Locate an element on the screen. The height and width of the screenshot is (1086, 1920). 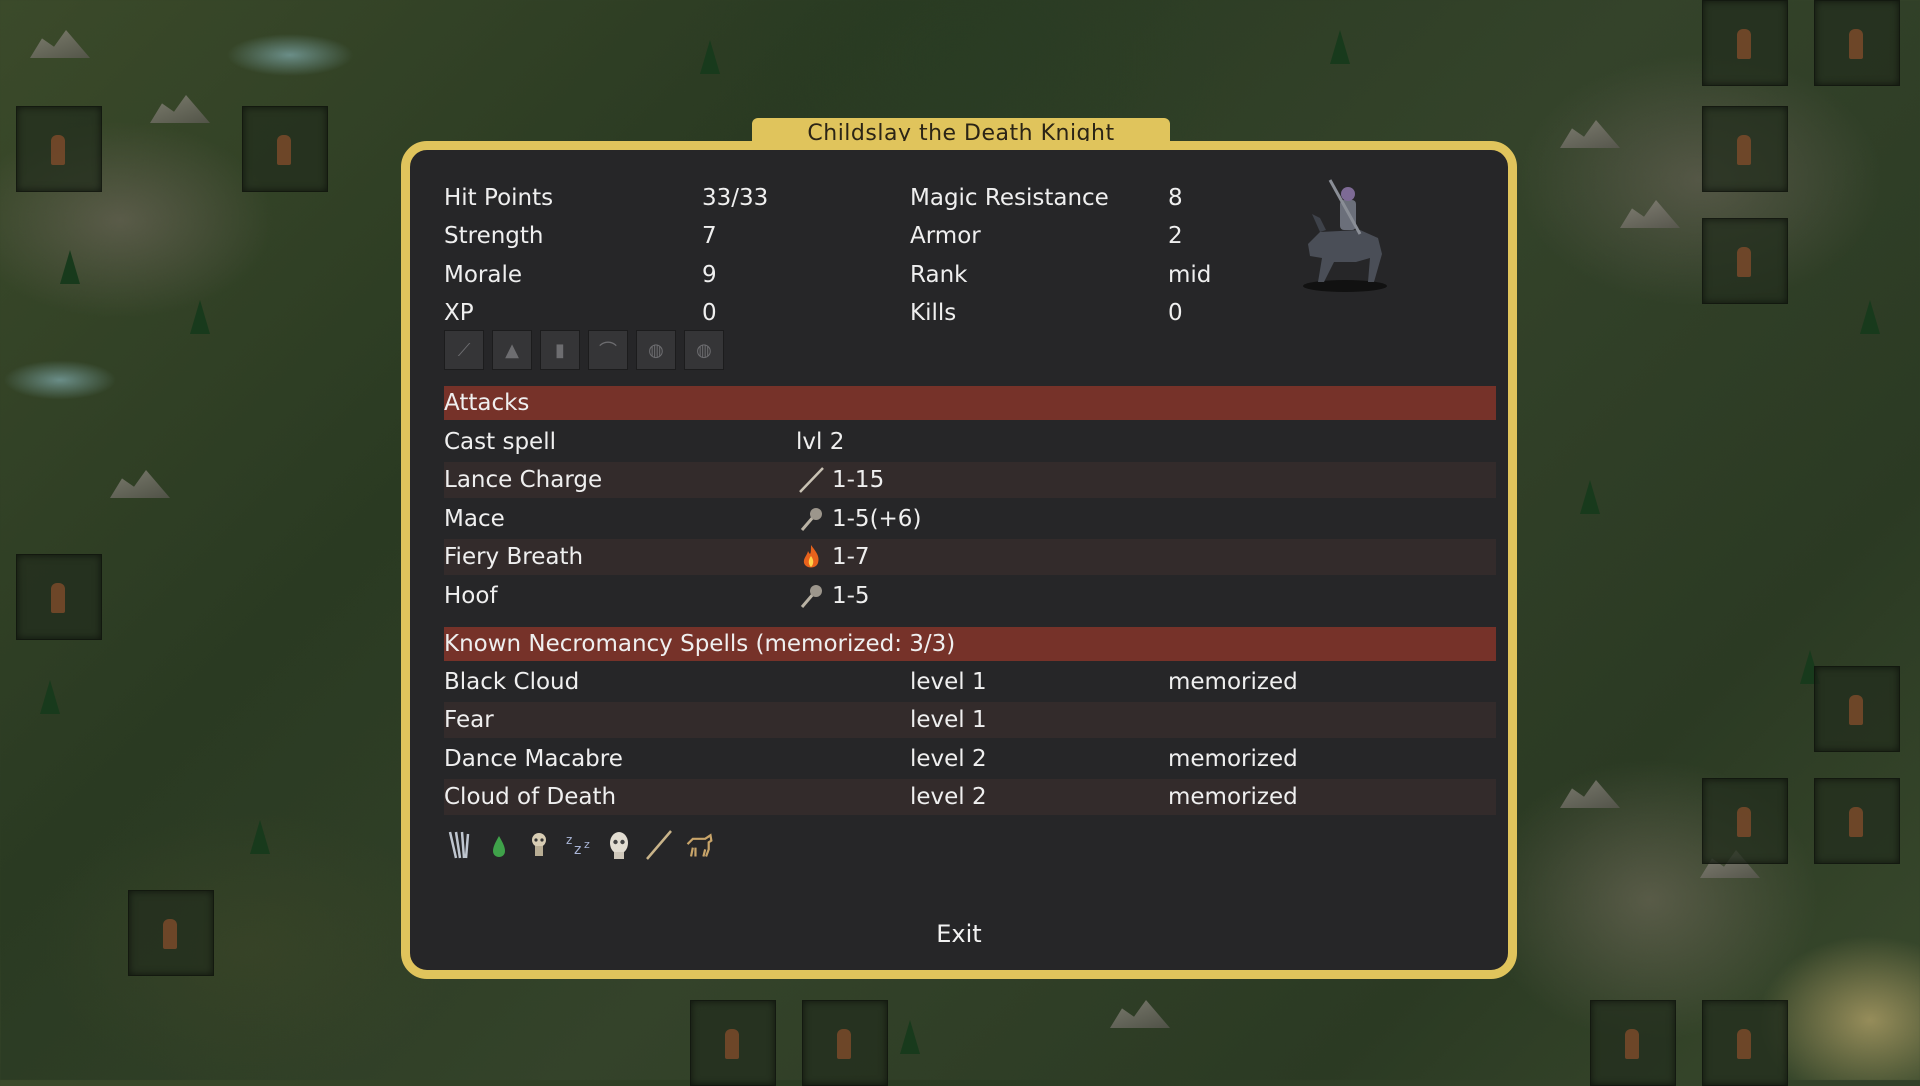
mace-icon is located at coordinates (811, 519).